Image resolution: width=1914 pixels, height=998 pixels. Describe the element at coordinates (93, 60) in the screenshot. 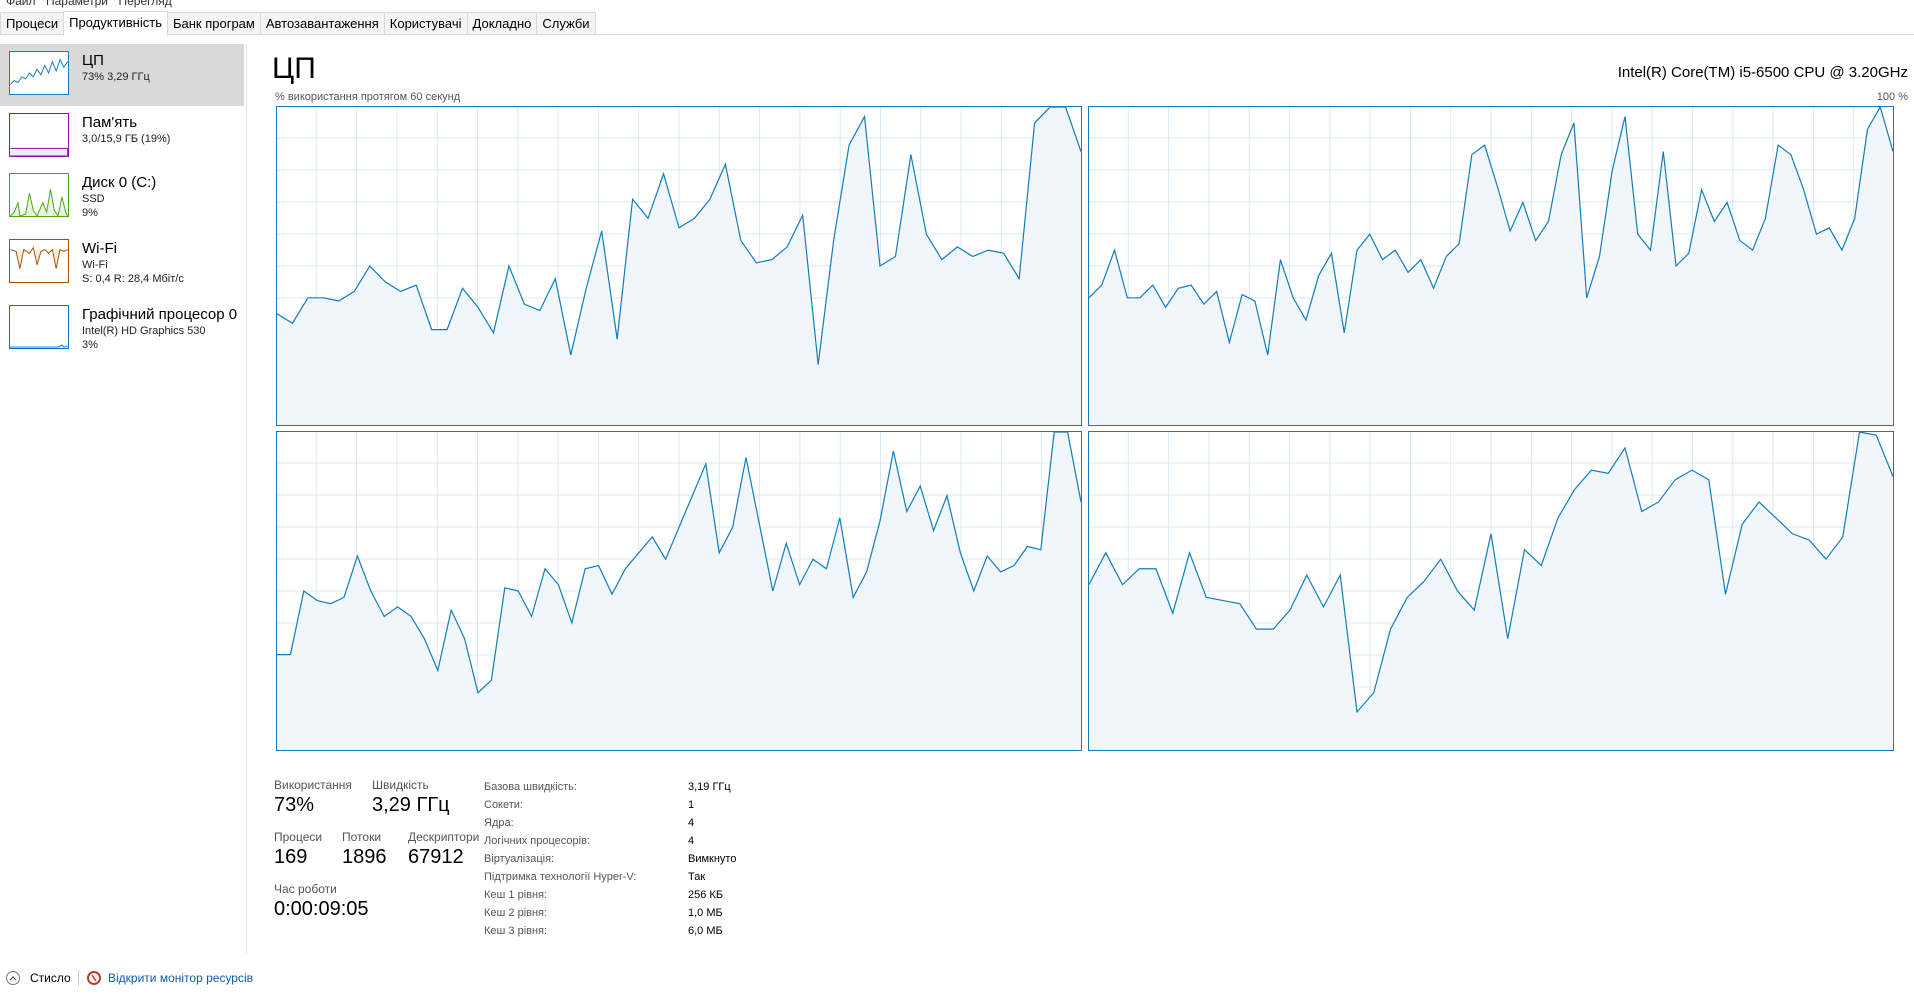

I see `sidebar-item-name: ЦП` at that location.